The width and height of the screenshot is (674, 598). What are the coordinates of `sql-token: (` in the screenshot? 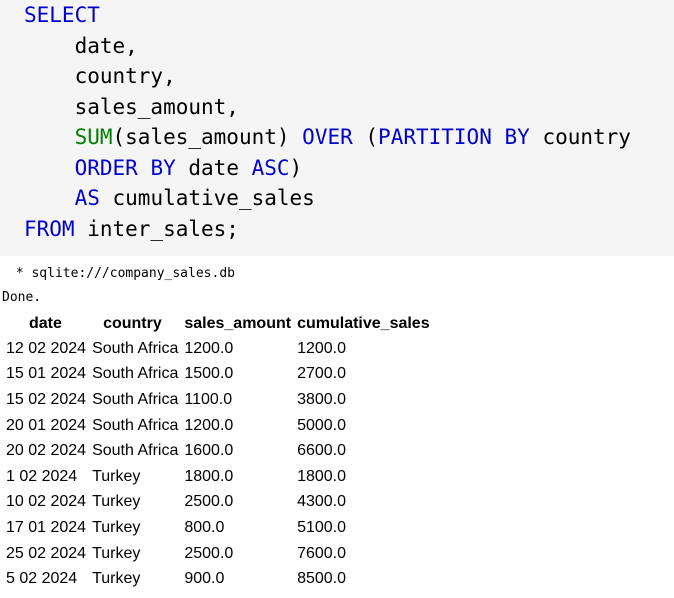 It's located at (365, 137).